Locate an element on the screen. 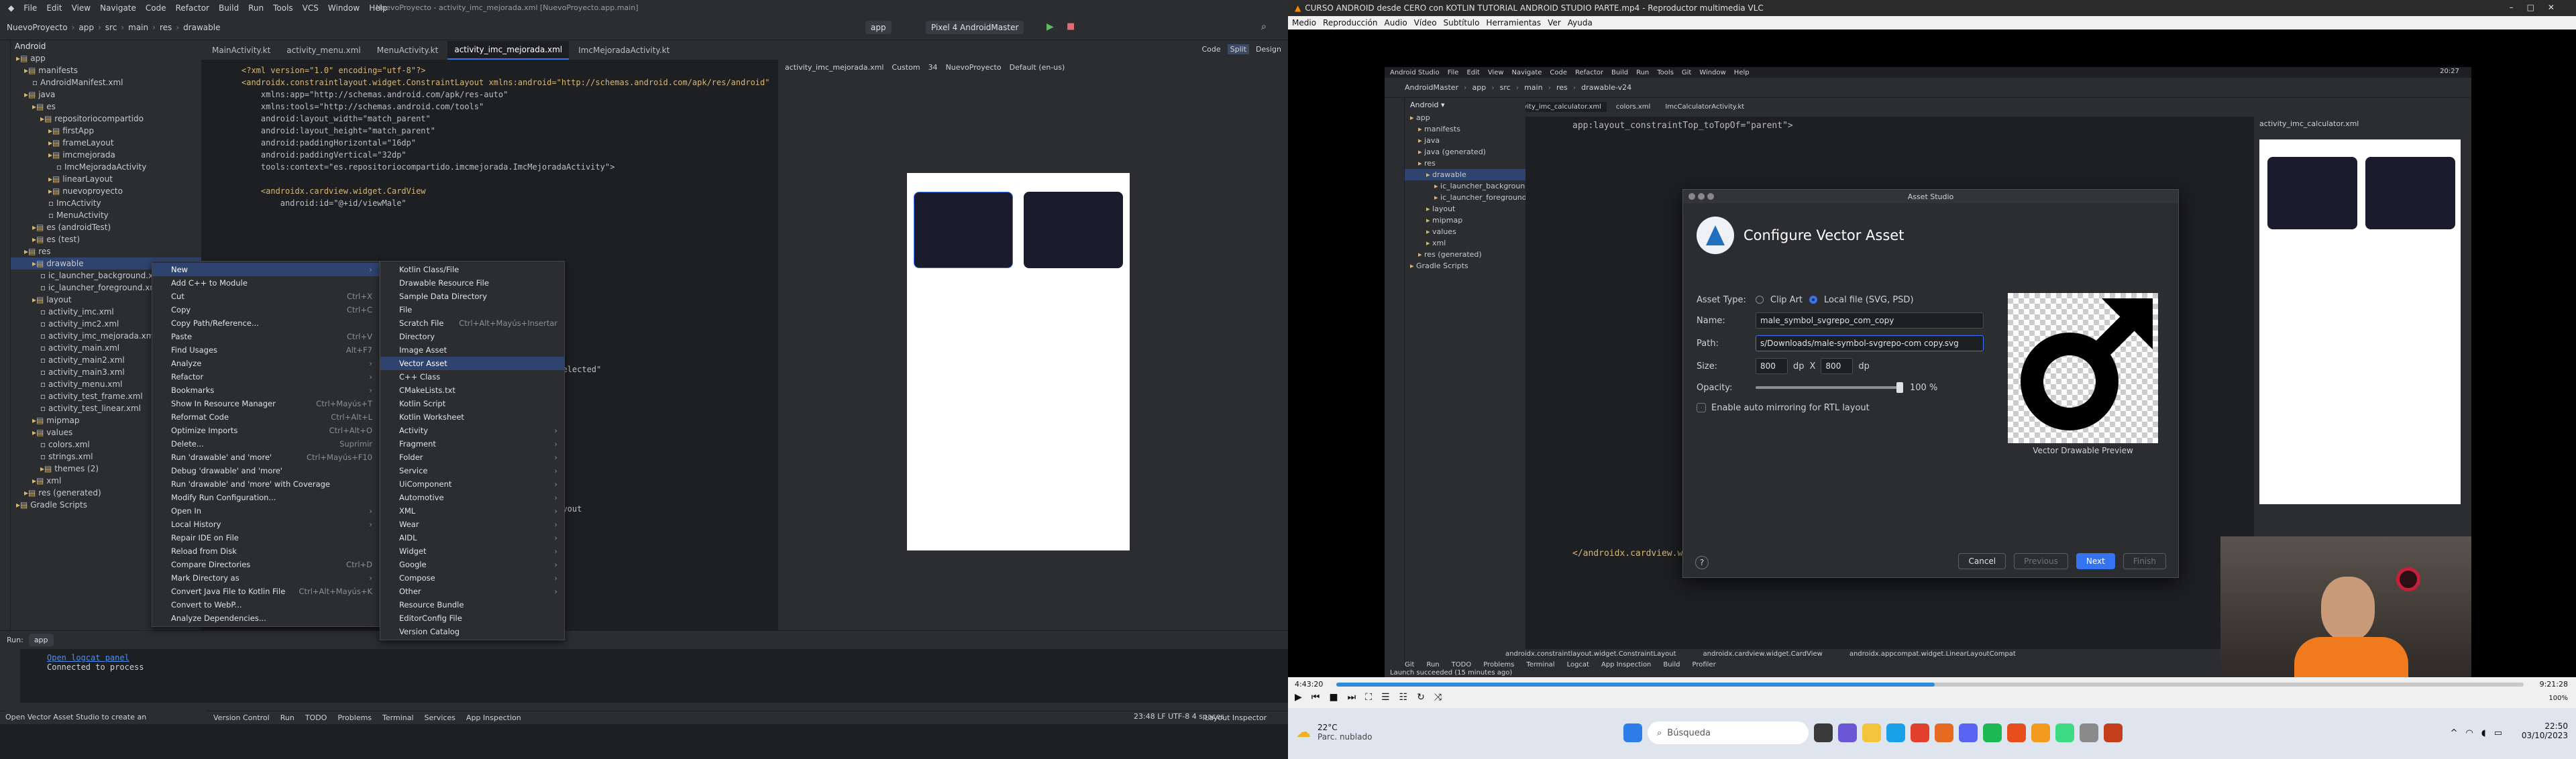  new-item-file: File is located at coordinates (472, 309).